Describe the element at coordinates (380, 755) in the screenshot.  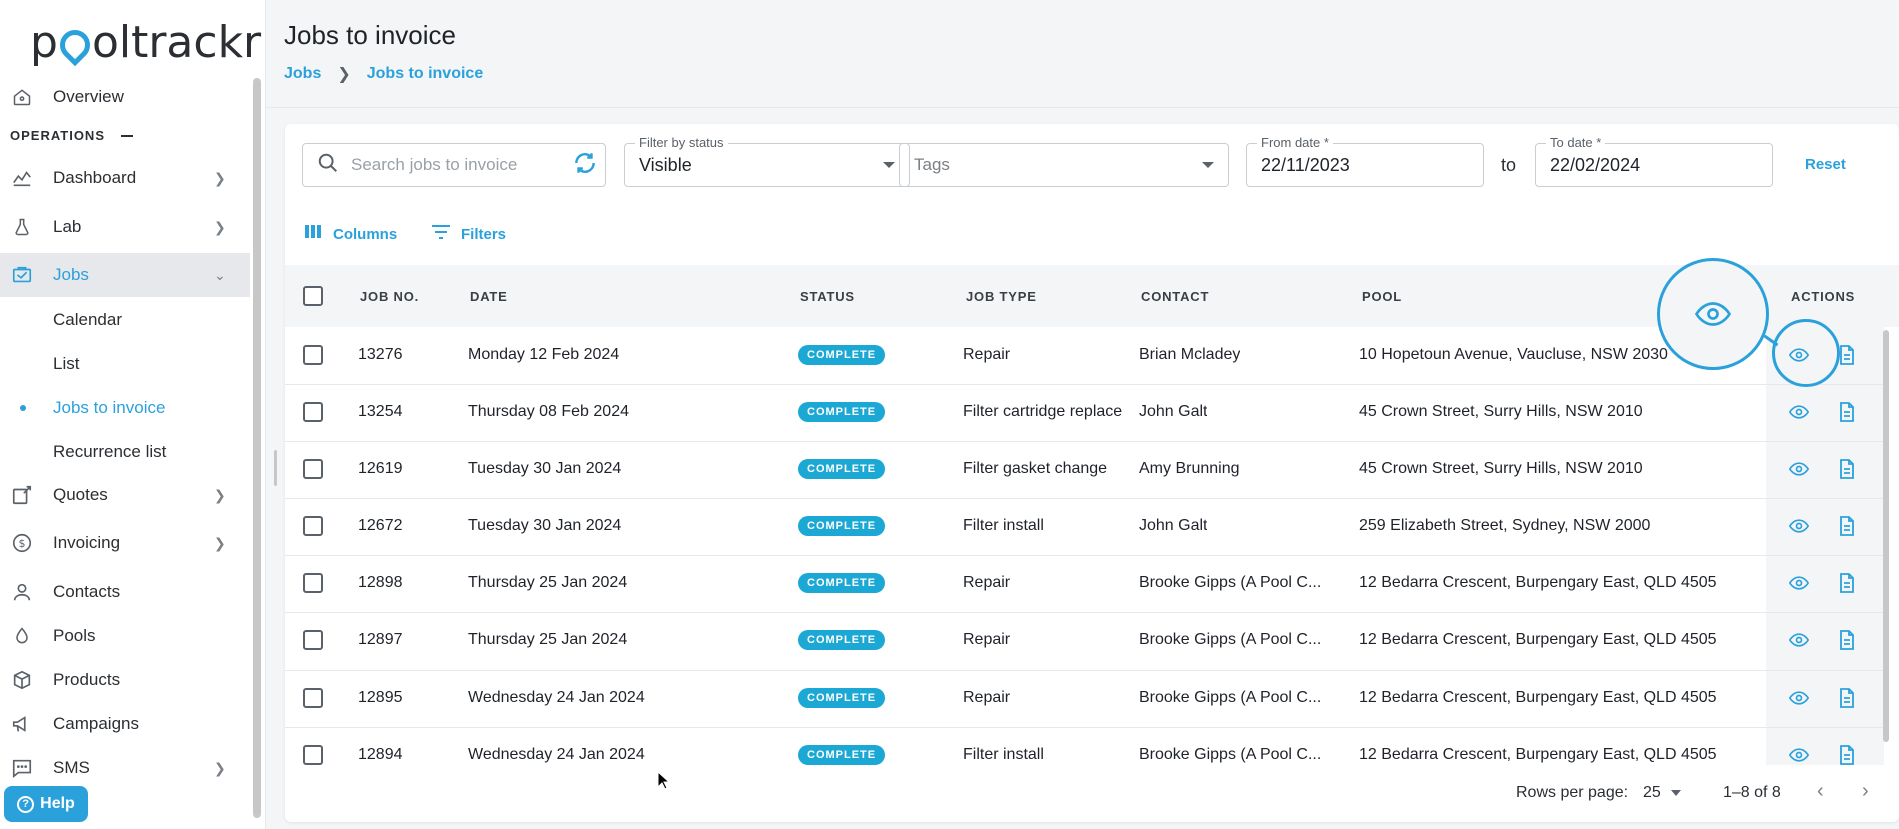
I see `cell-job-no: 12894` at that location.